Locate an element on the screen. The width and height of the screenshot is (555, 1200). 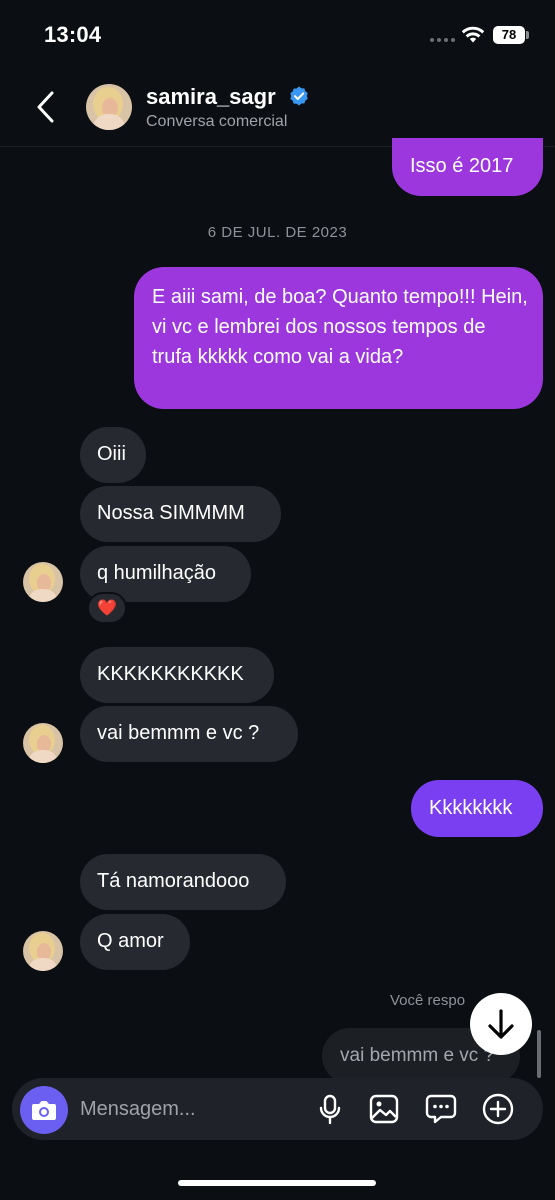
battery-tip is located at coordinates (527, 35).